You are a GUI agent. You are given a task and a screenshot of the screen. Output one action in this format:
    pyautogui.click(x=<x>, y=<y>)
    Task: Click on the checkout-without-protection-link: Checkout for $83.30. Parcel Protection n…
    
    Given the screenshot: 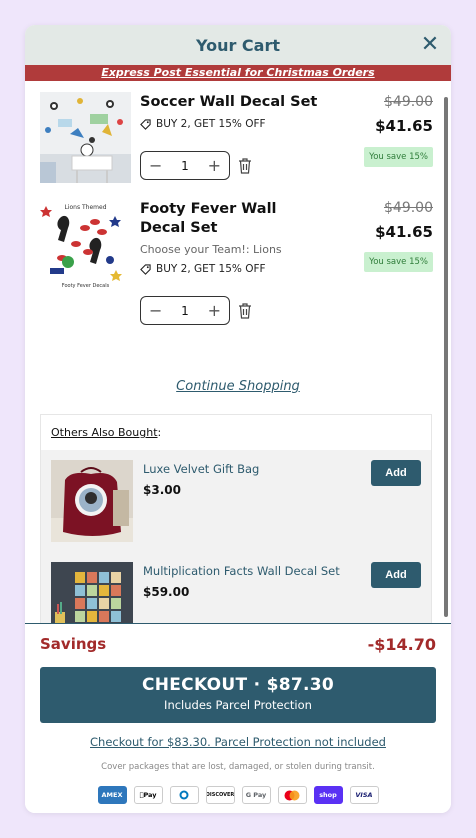 What is the action you would take?
    pyautogui.click(x=238, y=742)
    